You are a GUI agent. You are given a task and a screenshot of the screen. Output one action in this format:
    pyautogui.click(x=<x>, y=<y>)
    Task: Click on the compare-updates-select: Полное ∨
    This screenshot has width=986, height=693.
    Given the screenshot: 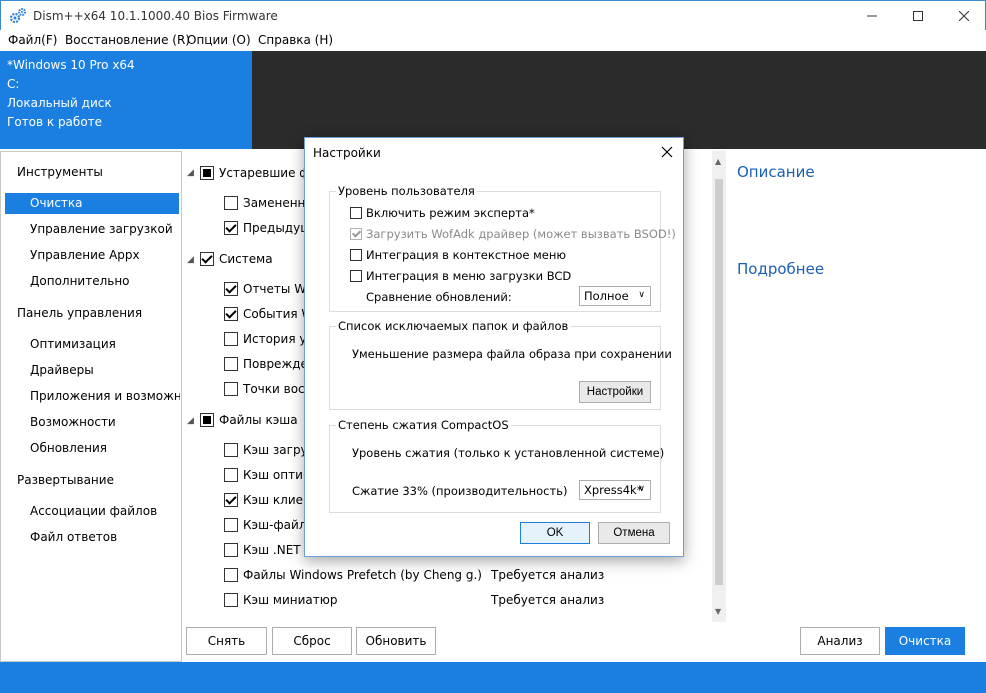 What is the action you would take?
    pyautogui.click(x=615, y=296)
    